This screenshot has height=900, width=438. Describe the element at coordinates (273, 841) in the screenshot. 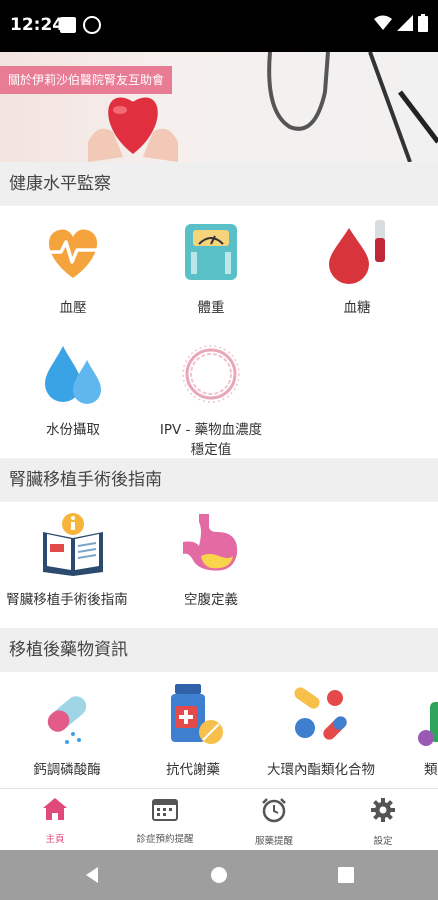

I see `nav-label: 服藥提醒` at that location.